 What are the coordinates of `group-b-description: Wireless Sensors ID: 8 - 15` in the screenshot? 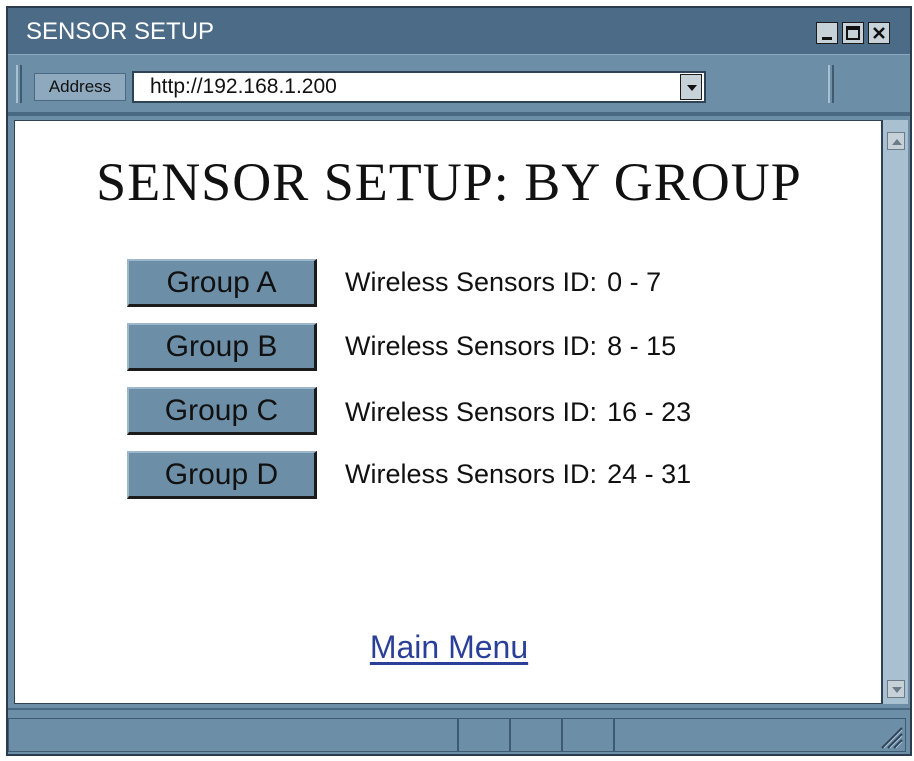 It's located at (510, 346).